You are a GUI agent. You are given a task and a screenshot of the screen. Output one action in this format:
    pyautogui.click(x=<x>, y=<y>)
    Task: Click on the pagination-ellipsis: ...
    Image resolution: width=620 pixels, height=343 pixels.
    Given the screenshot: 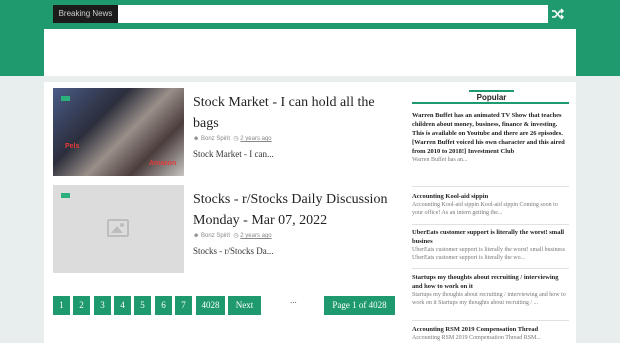 What is the action you would take?
    pyautogui.click(x=293, y=300)
    